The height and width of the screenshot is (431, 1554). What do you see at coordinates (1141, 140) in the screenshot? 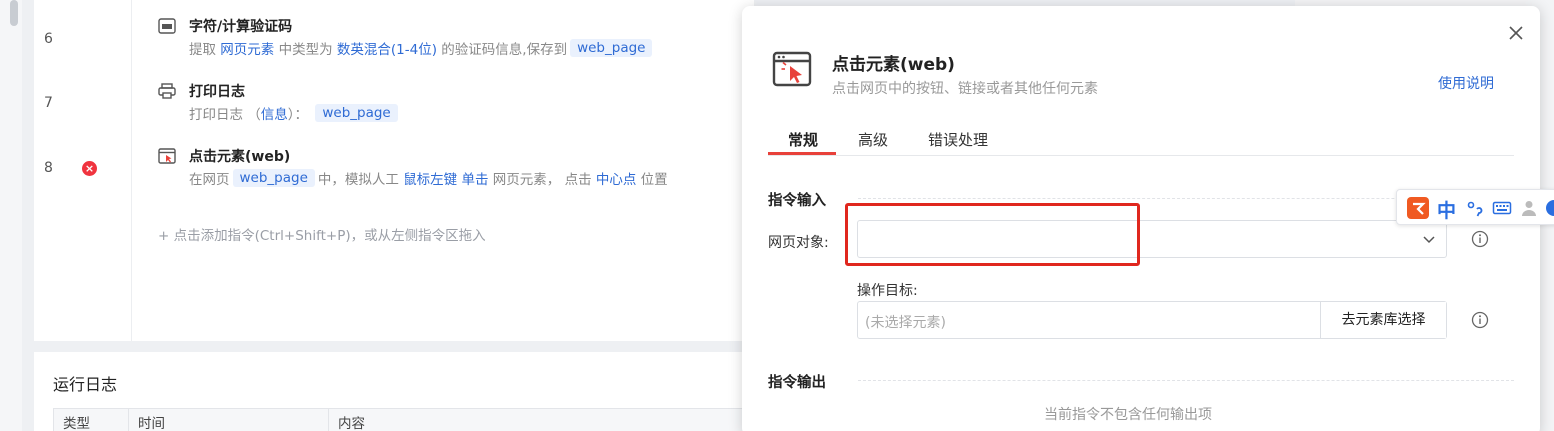
I see `dialog-tabs: 常规 高级 错误处理` at bounding box center [1141, 140].